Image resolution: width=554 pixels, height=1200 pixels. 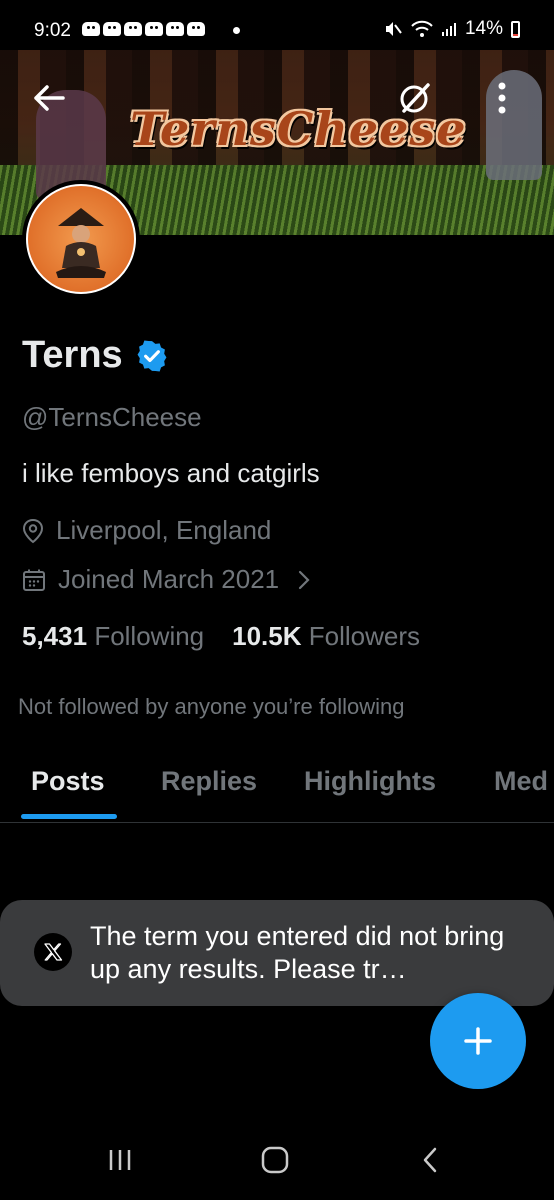 I want to click on back-arrow-icon, so click(x=49, y=98).